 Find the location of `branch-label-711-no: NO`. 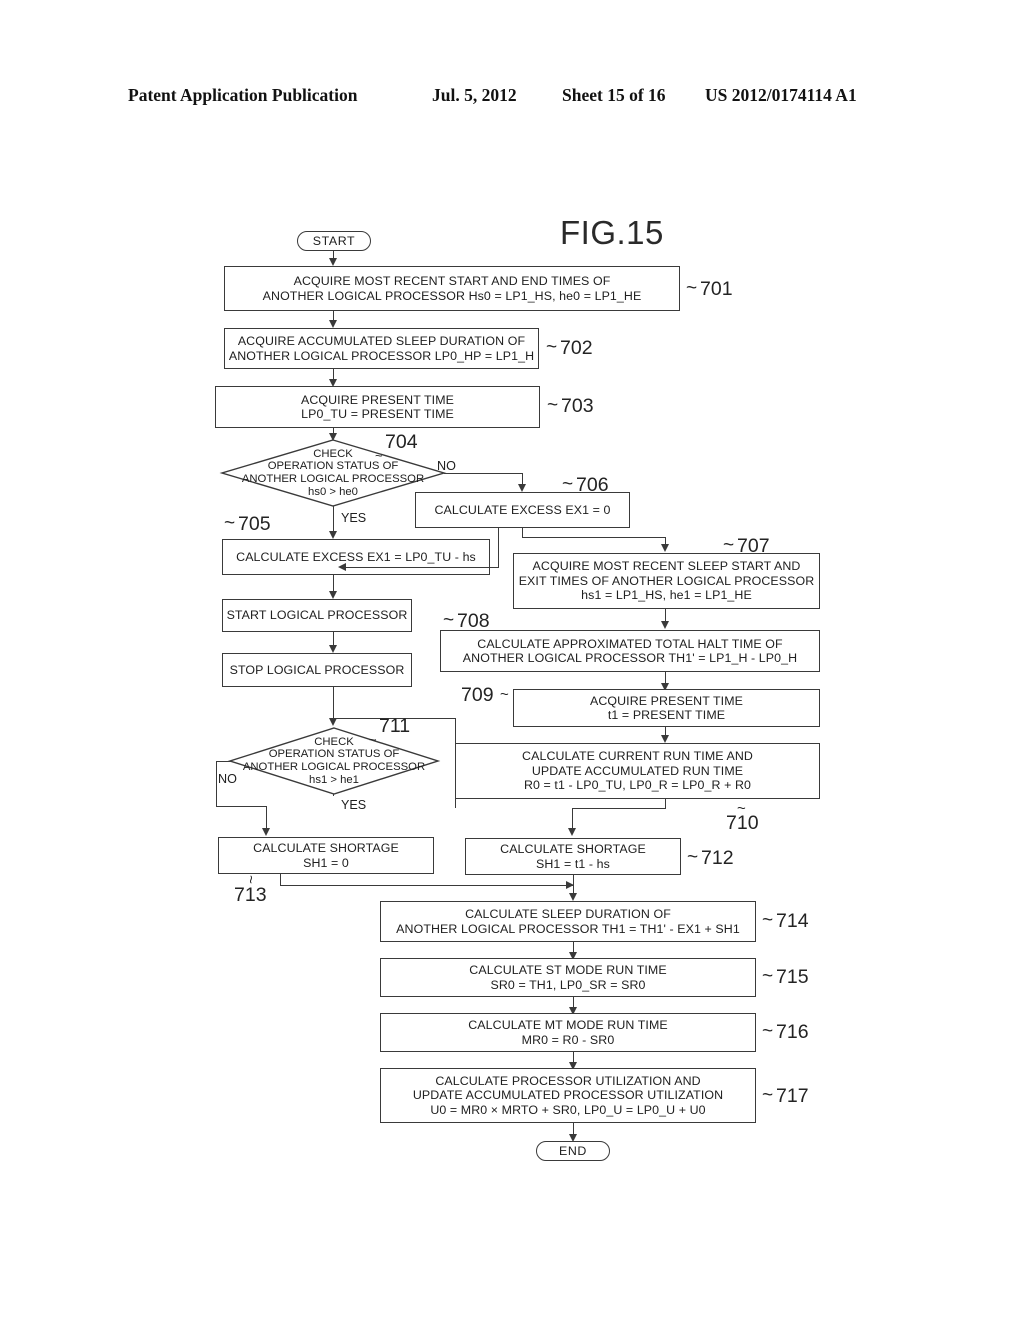

branch-label-711-no: NO is located at coordinates (227, 779).